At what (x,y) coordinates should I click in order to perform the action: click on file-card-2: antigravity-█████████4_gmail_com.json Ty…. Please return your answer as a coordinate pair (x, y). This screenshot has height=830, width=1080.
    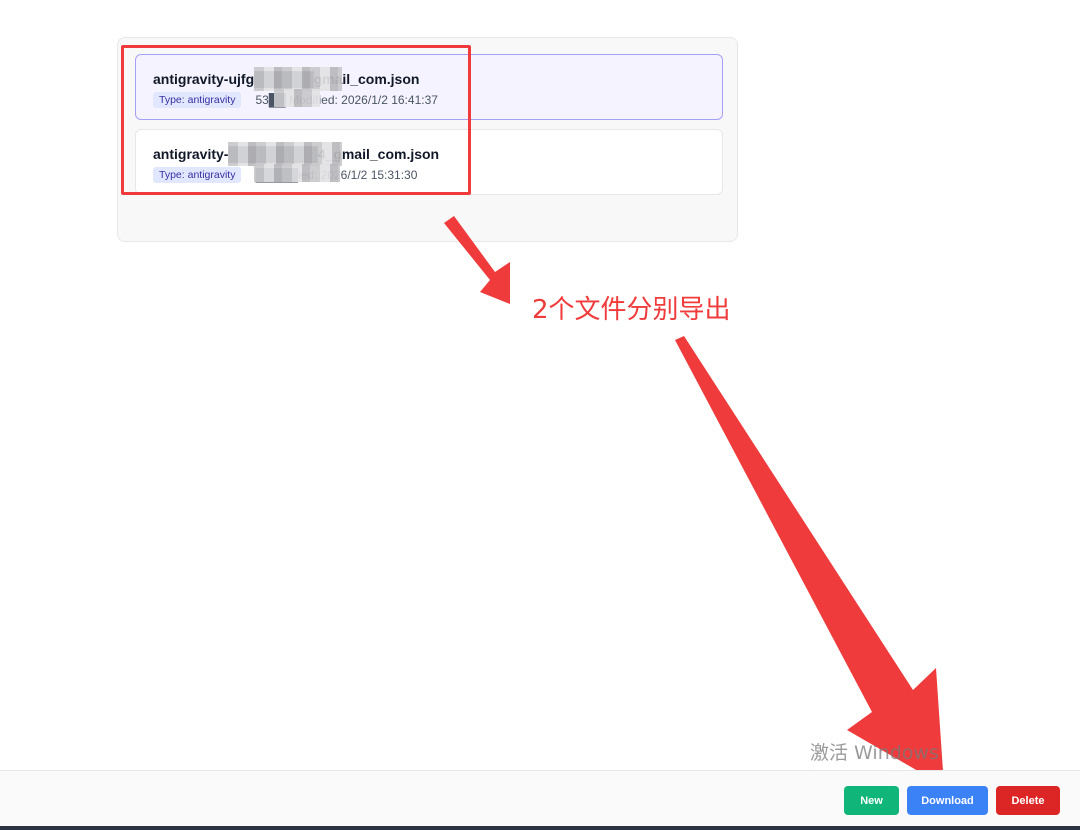
    Looking at the image, I should click on (429, 162).